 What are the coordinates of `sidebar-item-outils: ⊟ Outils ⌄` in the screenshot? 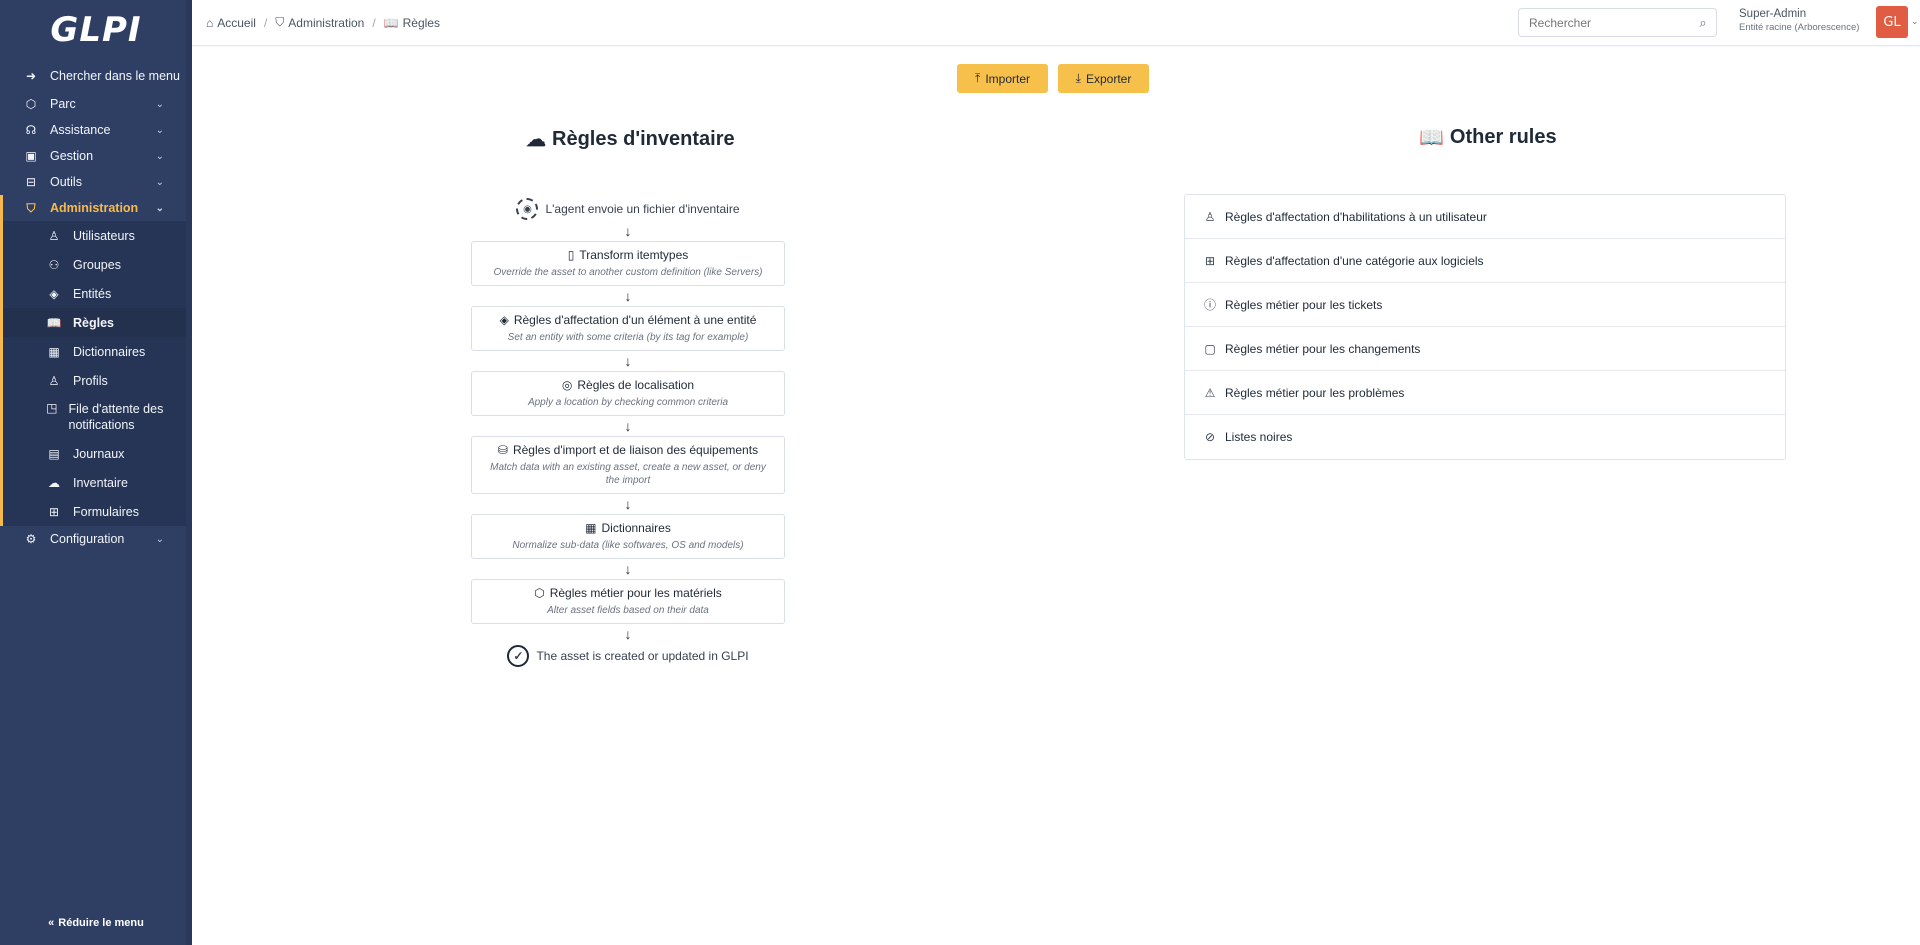 It's located at (96, 182).